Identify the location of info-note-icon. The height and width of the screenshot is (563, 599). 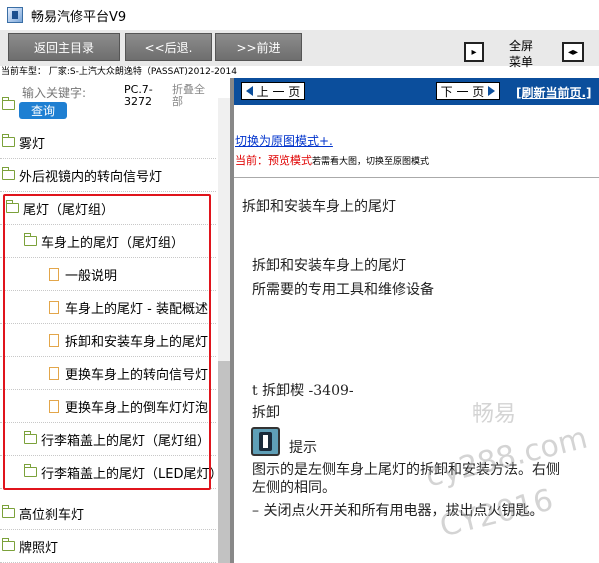
(265, 441).